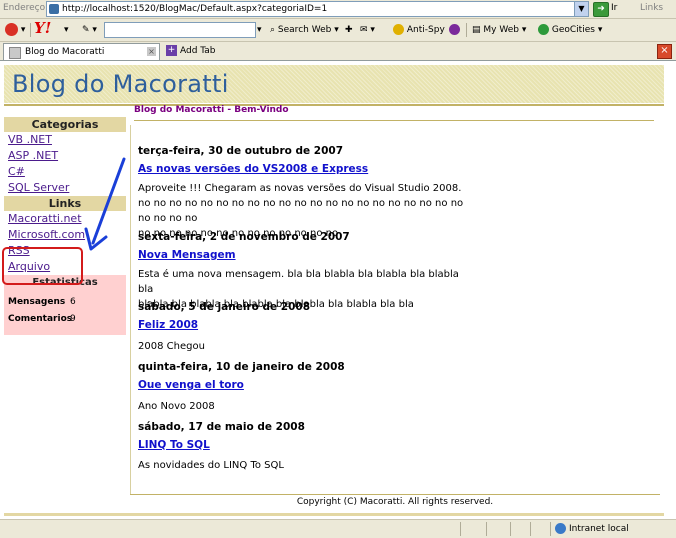 Image resolution: width=676 pixels, height=538 pixels. I want to click on post-date: sábado, 17 de maio de 2008, so click(221, 427).